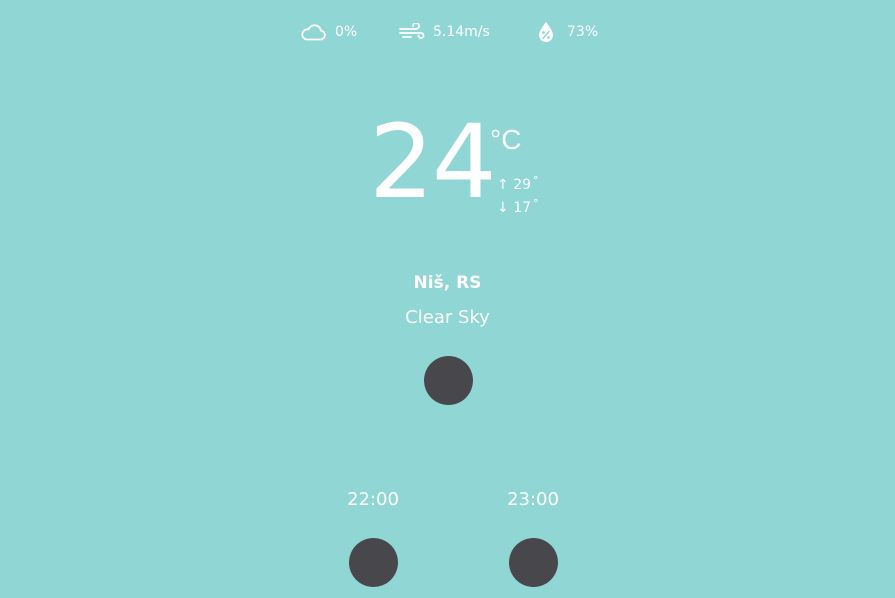 The image size is (895, 598). What do you see at coordinates (448, 380) in the screenshot?
I see `current-weather-icon` at bounding box center [448, 380].